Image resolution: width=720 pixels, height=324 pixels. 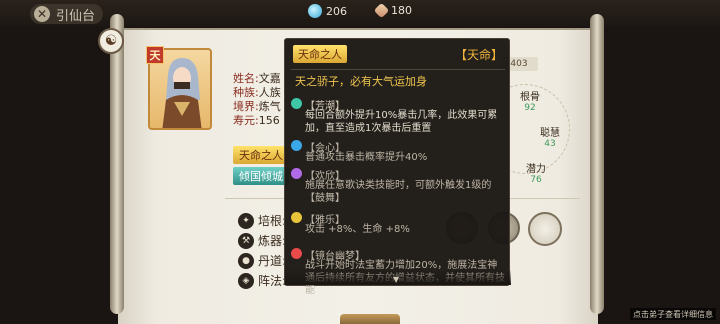 What do you see at coordinates (550, 138) in the screenshot?
I see `stat-wisdom: 聪慧 43` at bounding box center [550, 138].